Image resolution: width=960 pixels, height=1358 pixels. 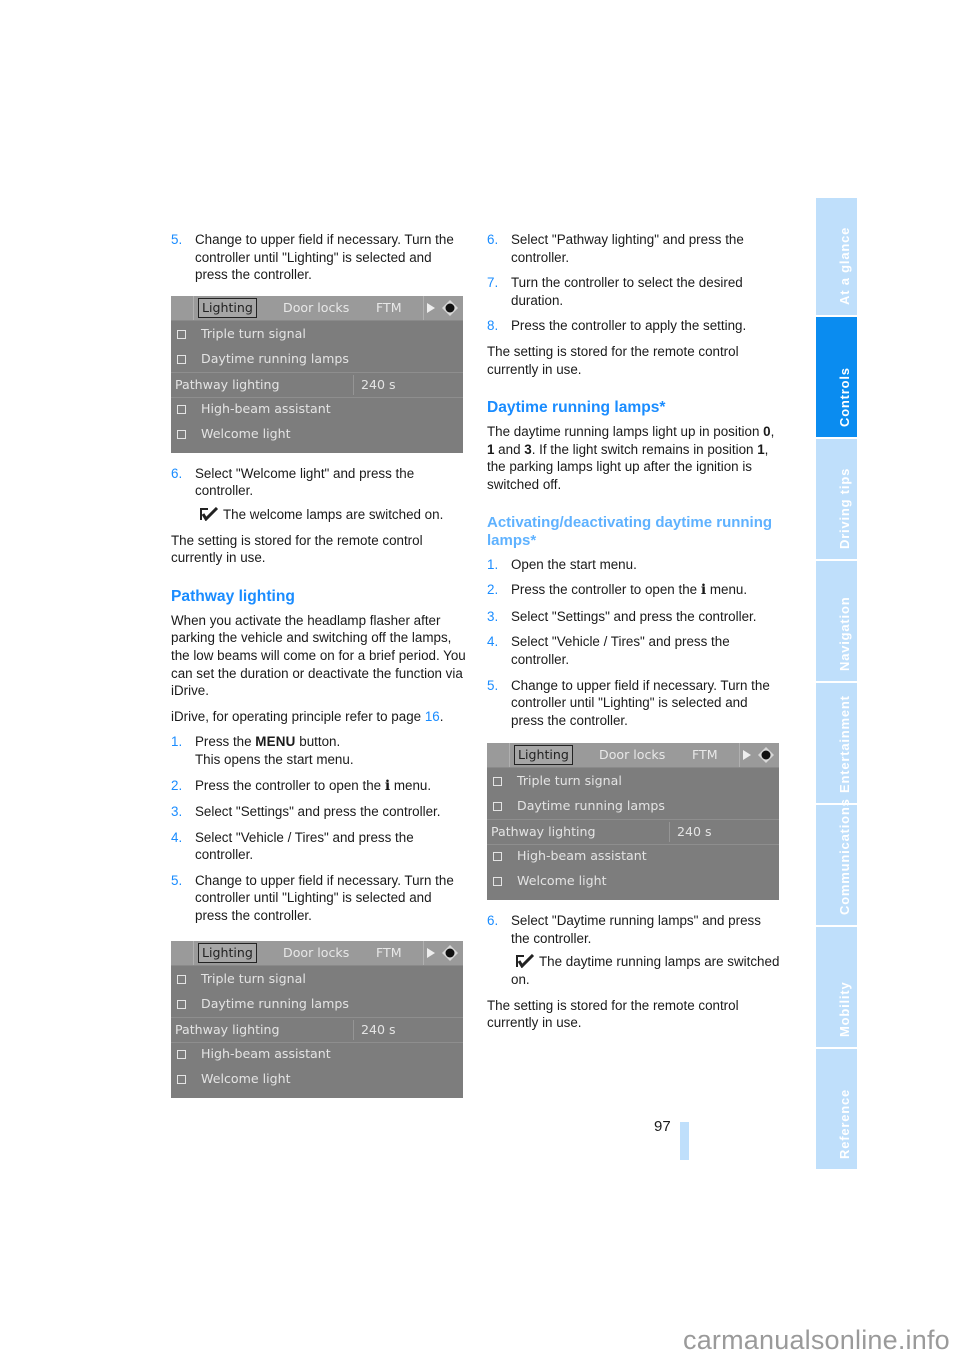 I want to click on value-divider, so click(x=353, y=384).